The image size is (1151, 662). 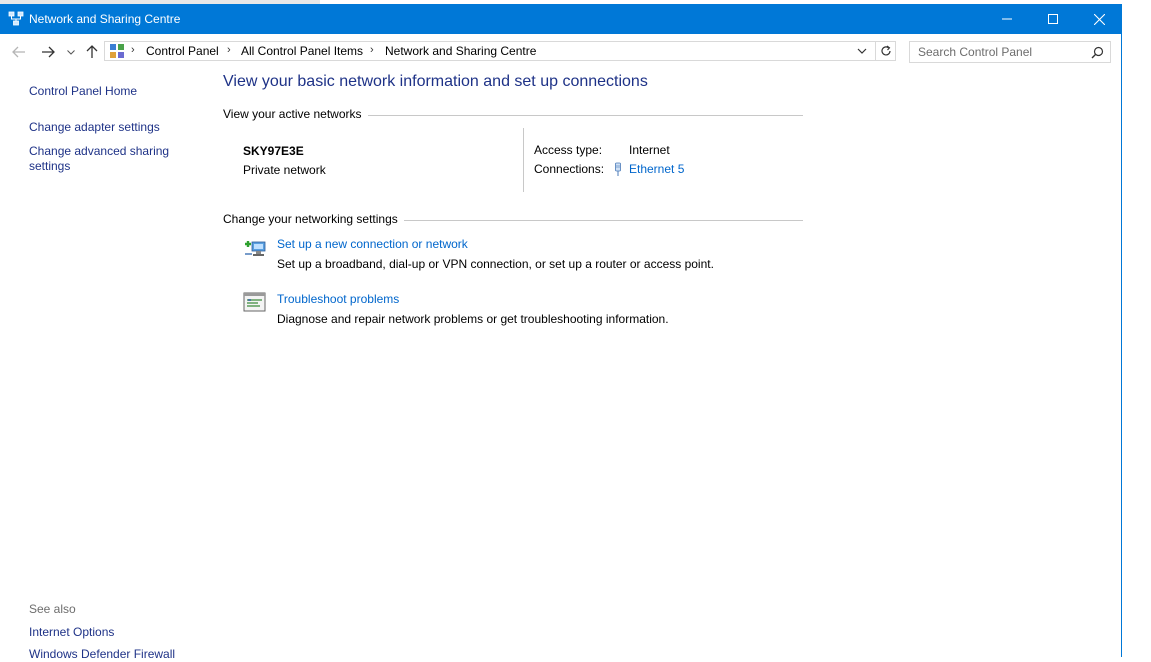 I want to click on ethernet-icon, so click(x=618, y=169).